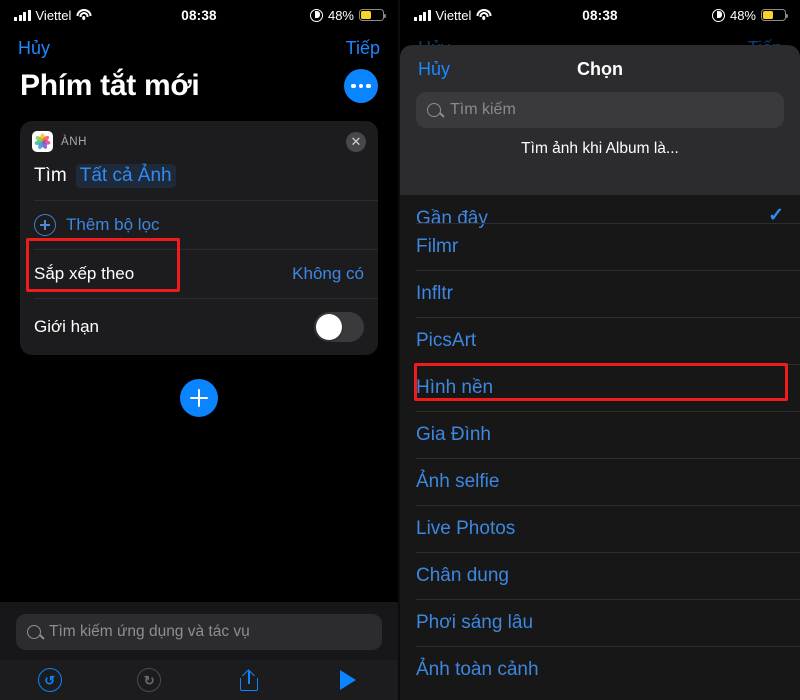  What do you see at coordinates (199, 46) in the screenshot?
I see `left-nav-bar: Hủy Tiếp` at bounding box center [199, 46].